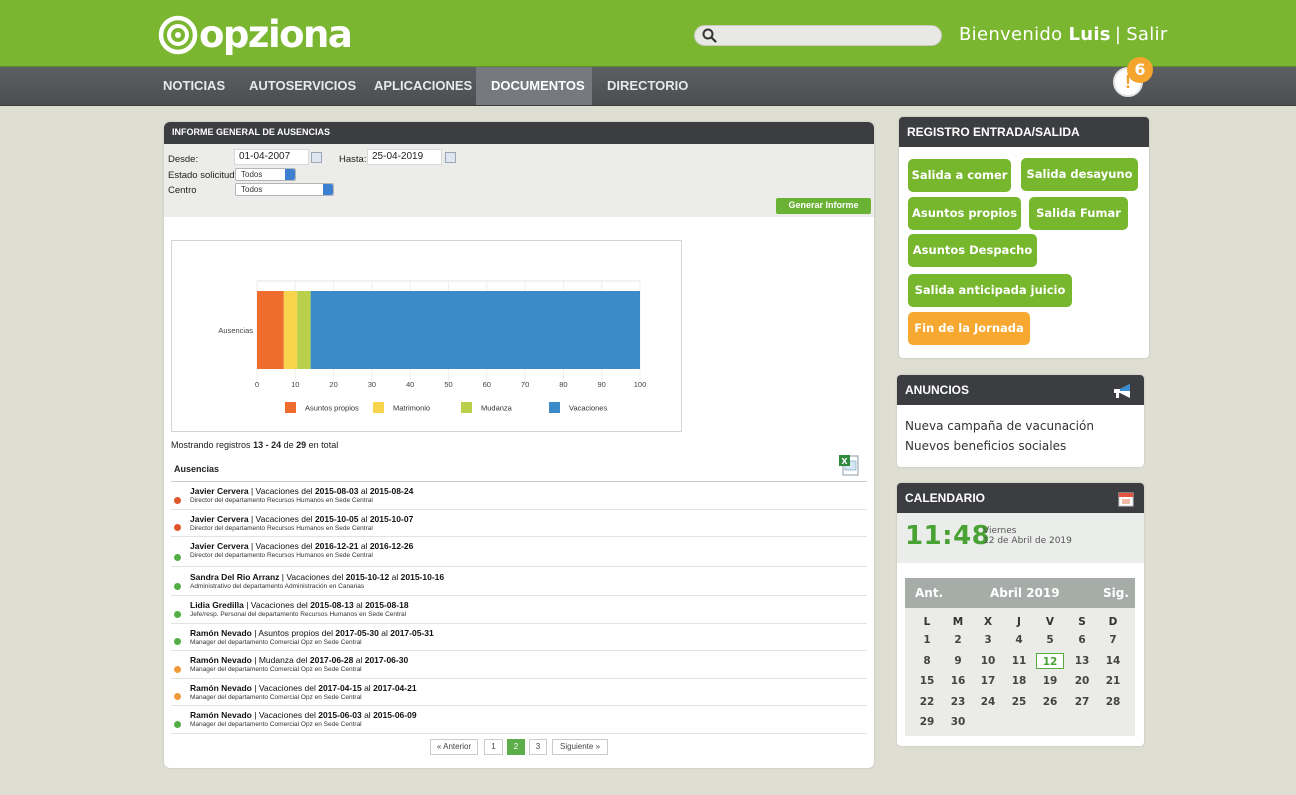 The height and width of the screenshot is (795, 1296). What do you see at coordinates (534, 86) in the screenshot?
I see `nav-documentos: DOCUMENTOS` at bounding box center [534, 86].